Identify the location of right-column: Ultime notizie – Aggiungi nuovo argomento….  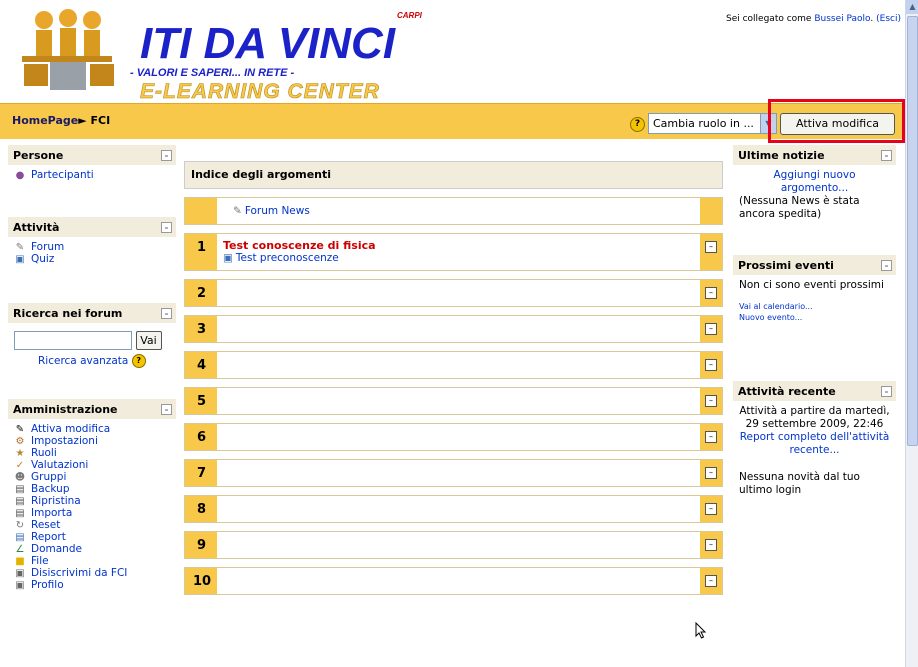
(814, 327).